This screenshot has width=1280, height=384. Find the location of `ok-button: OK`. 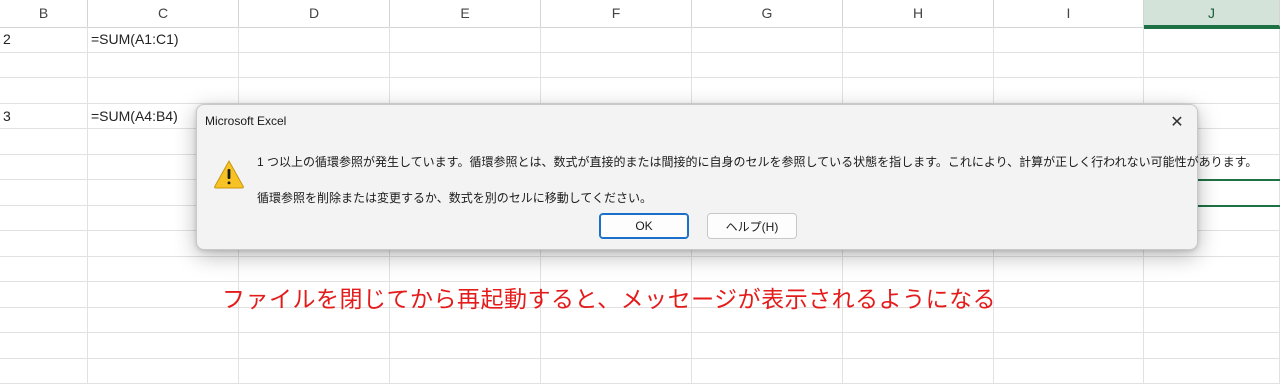

ok-button: OK is located at coordinates (644, 226).